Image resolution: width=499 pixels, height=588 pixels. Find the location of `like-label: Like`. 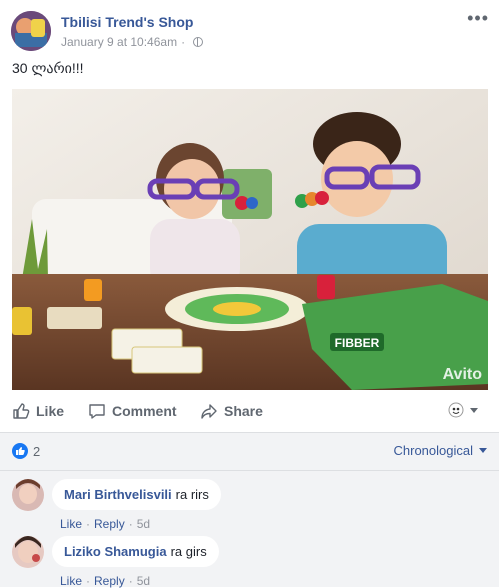

like-label: Like is located at coordinates (50, 411).